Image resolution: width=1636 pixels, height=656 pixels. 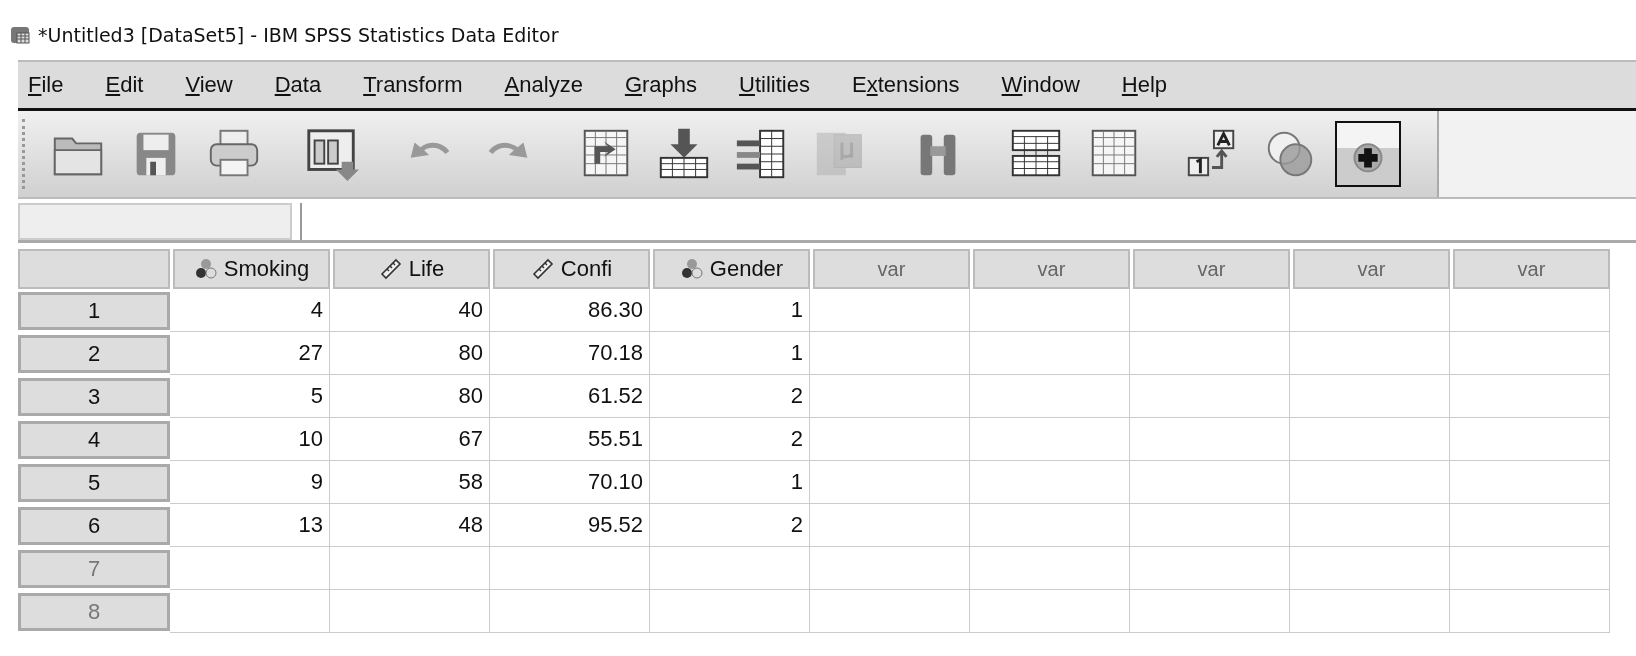 I want to click on column-header: Gender, so click(x=731, y=269).